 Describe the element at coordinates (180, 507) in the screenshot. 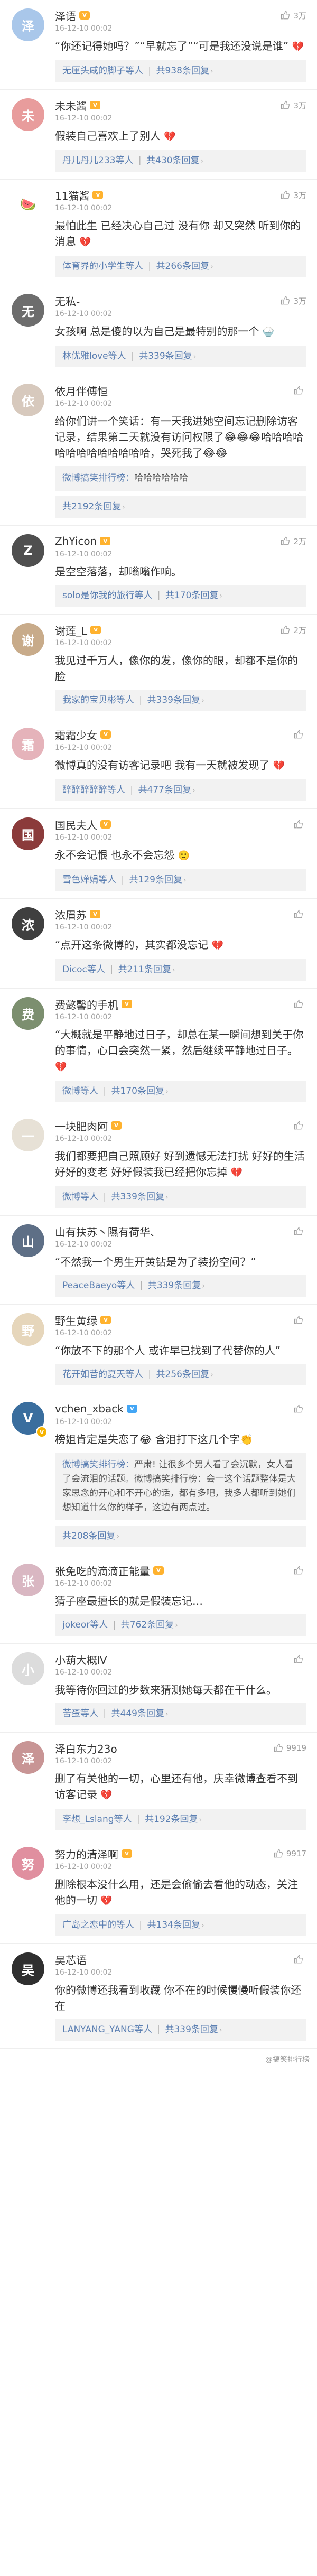

I see `view-replies-link: 共2192条回复 ›` at that location.